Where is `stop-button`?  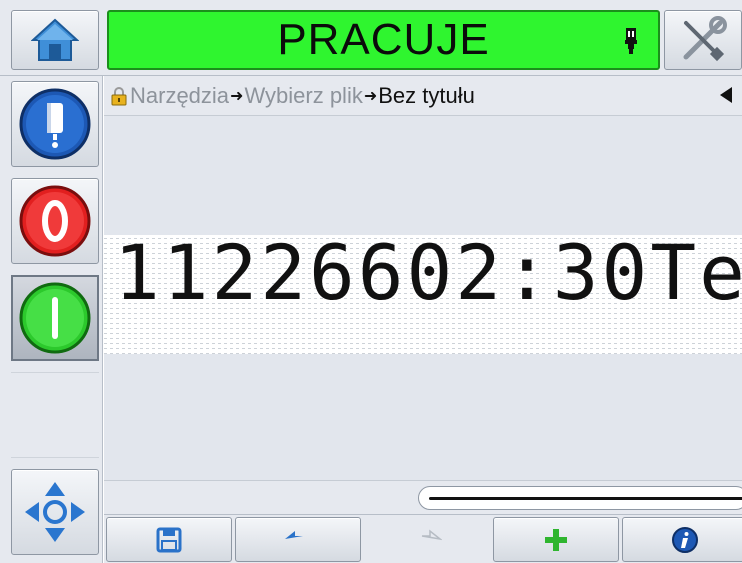
stop-button is located at coordinates (55, 221).